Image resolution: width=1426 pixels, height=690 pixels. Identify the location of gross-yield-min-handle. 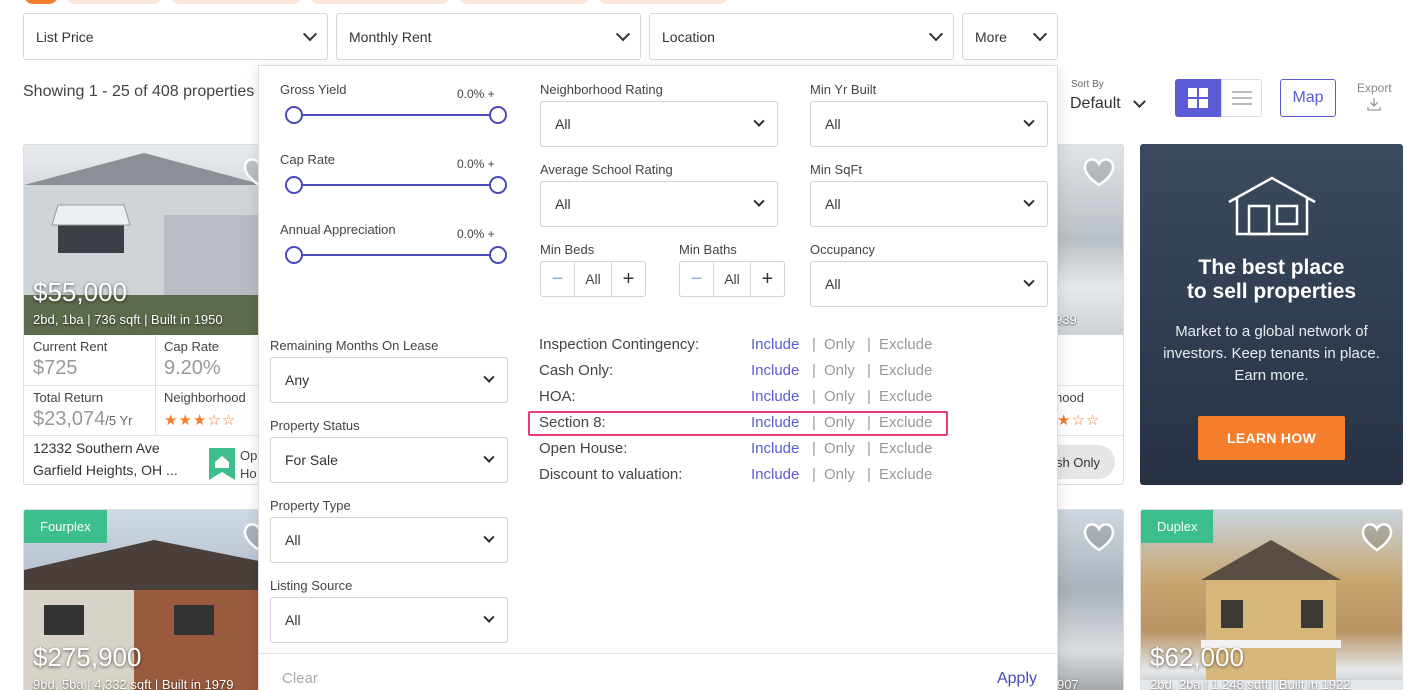
(294, 115).